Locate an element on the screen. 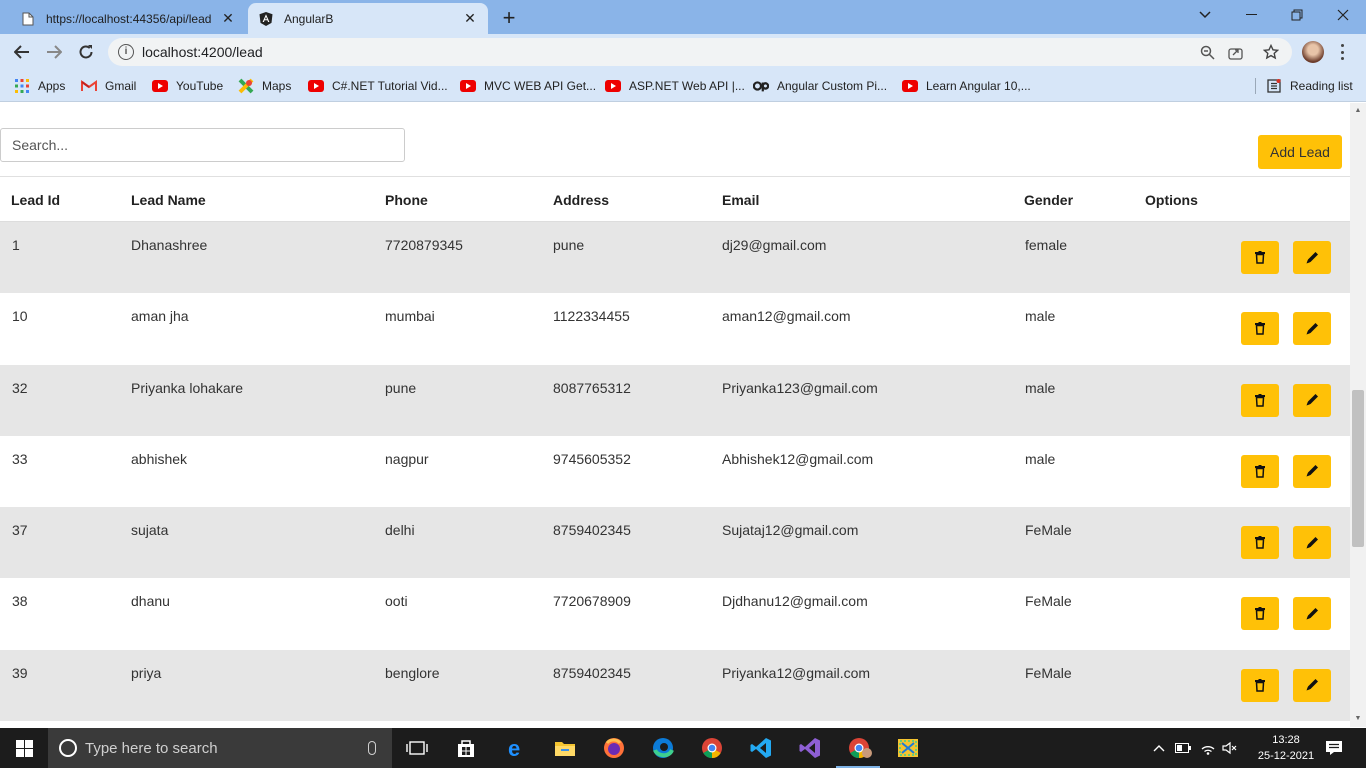 Image resolution: width=1366 pixels, height=768 pixels. cell-address: 8087765312 is located at coordinates (592, 387).